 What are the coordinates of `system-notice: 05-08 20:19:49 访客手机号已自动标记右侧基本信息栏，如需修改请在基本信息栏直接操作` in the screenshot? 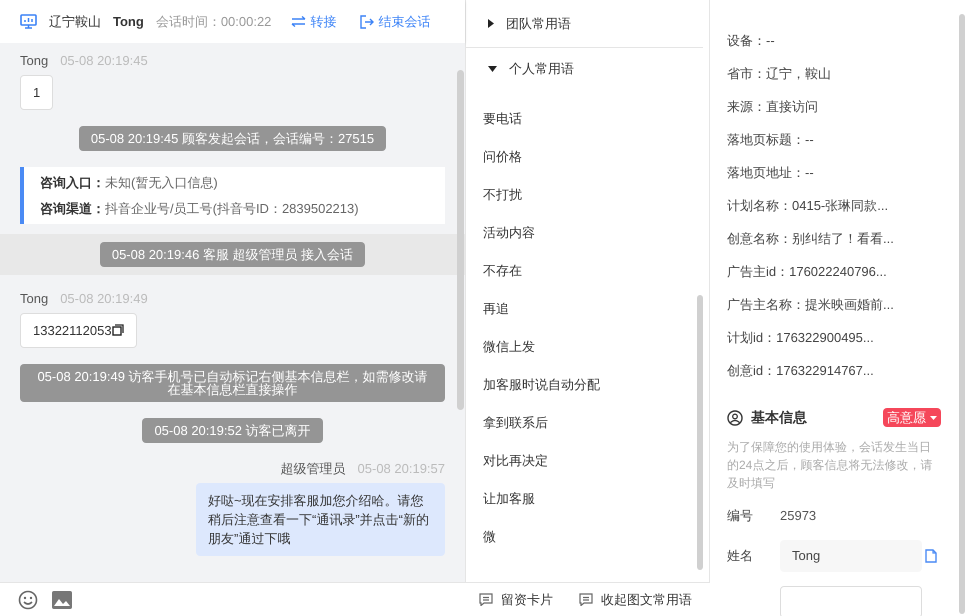 It's located at (232, 383).